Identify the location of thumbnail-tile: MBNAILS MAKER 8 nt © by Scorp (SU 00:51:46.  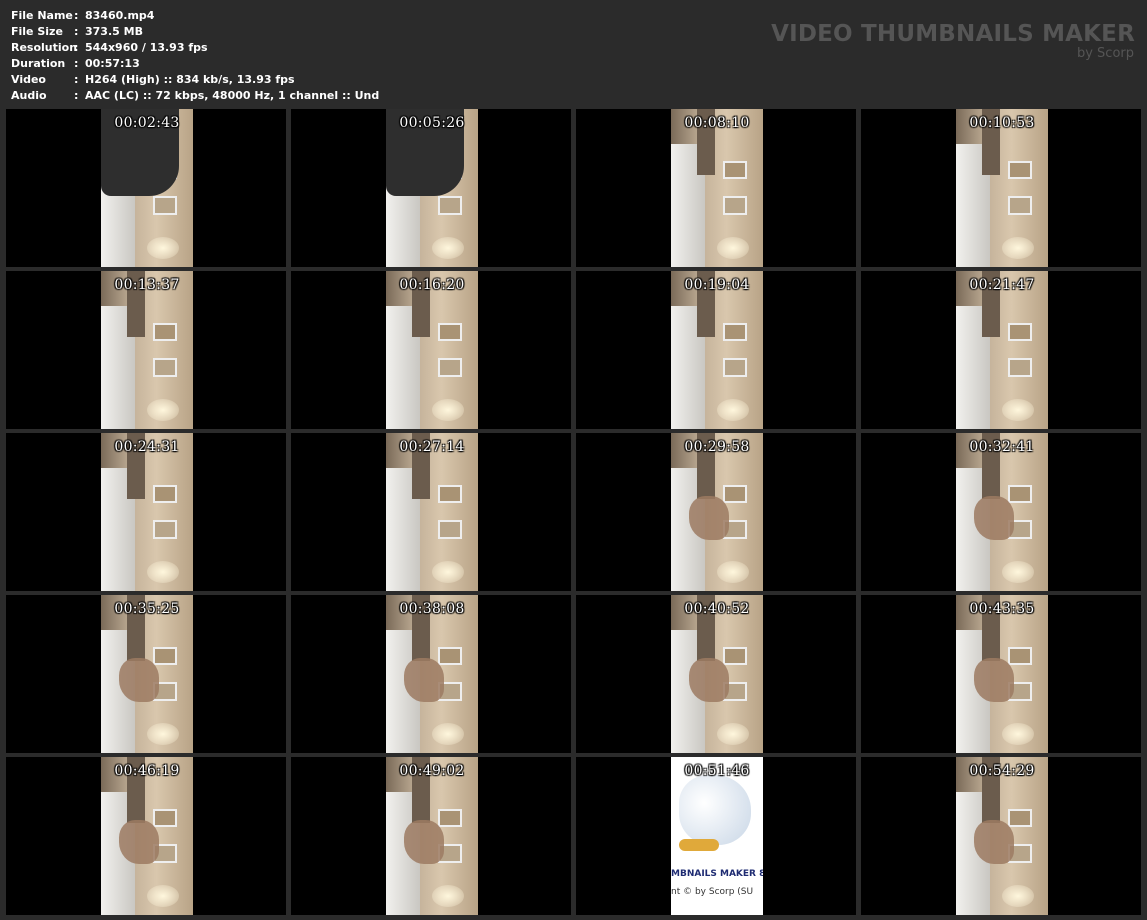
(716, 836).